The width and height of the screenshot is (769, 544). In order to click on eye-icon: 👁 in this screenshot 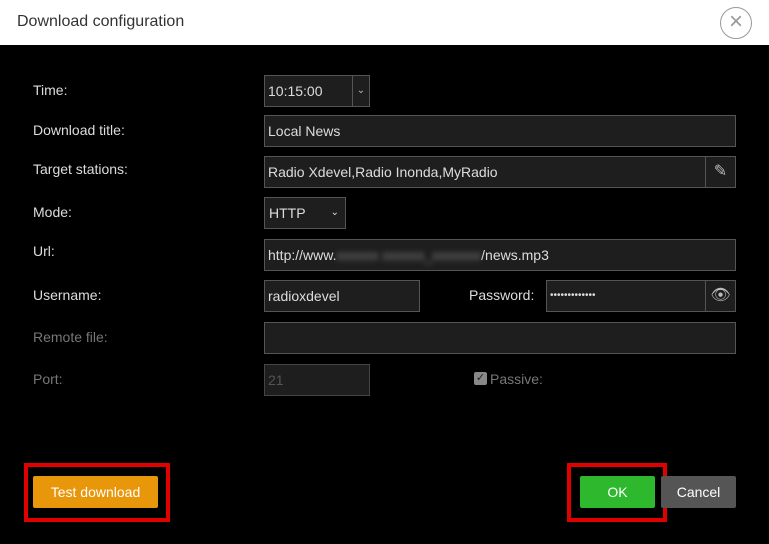, I will do `click(720, 296)`.